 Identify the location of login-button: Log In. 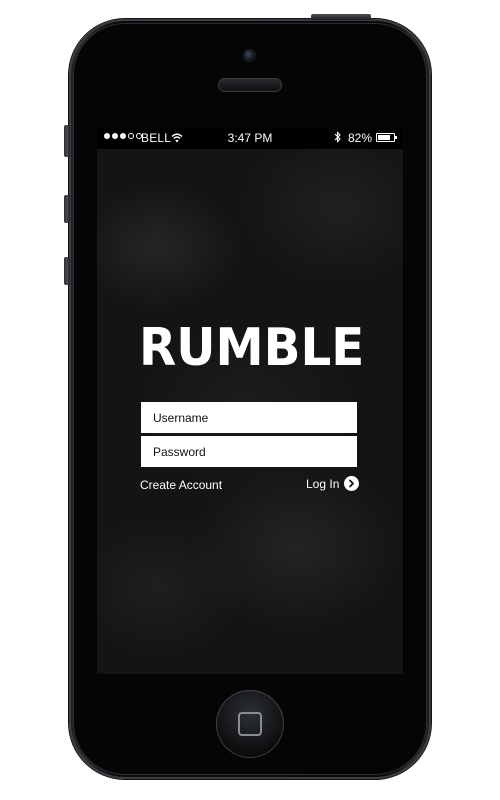
(333, 483).